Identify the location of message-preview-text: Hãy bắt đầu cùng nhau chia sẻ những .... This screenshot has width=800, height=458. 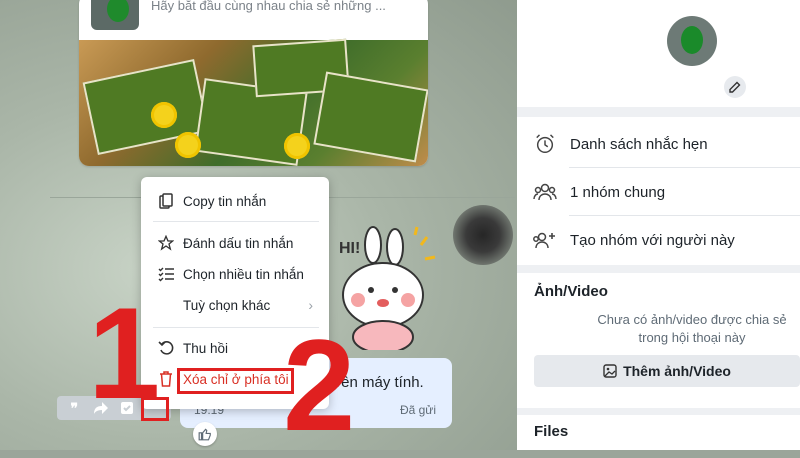
(268, 6).